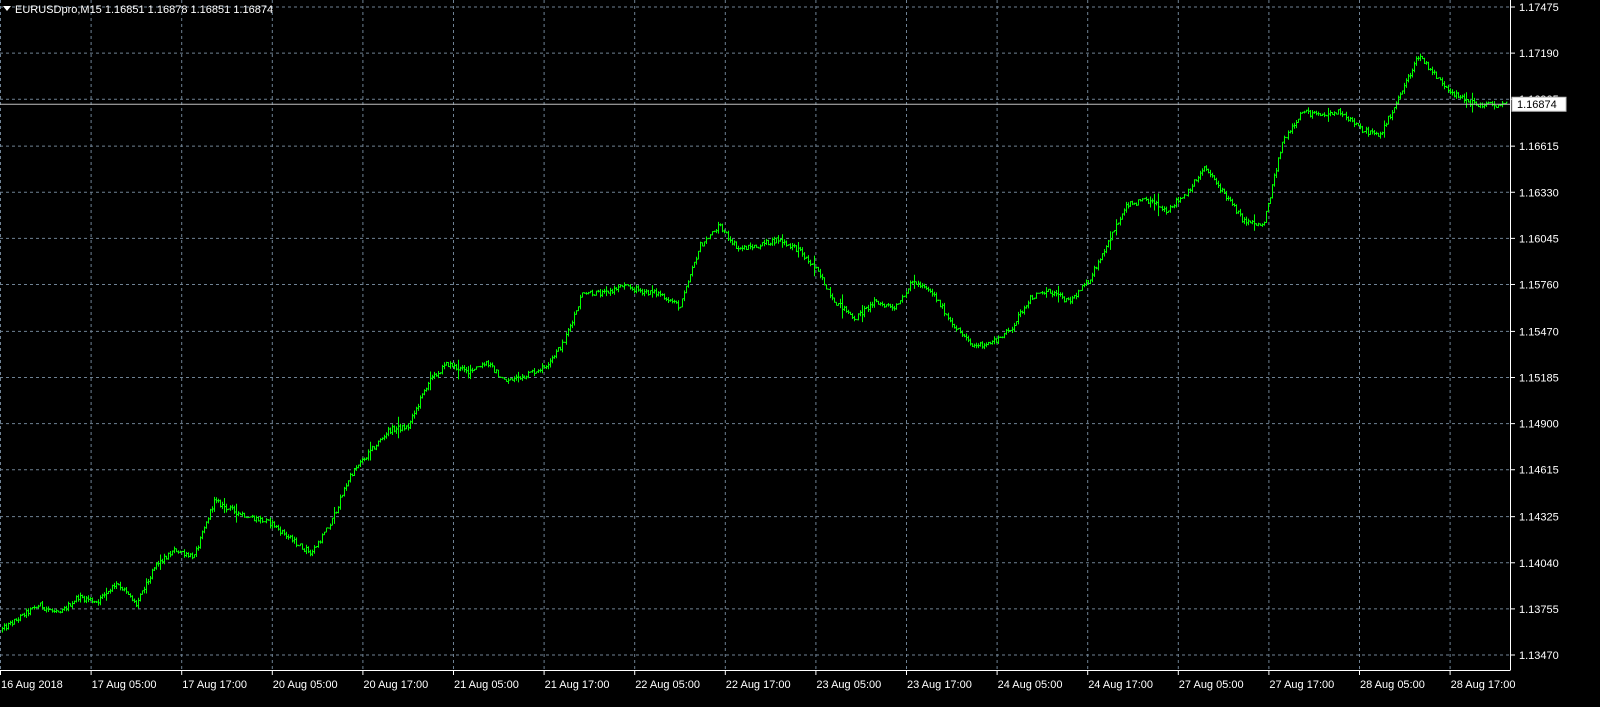 This screenshot has width=1600, height=707. Describe the element at coordinates (1539, 379) in the screenshot. I see `price-tick-label: 1.15185` at that location.